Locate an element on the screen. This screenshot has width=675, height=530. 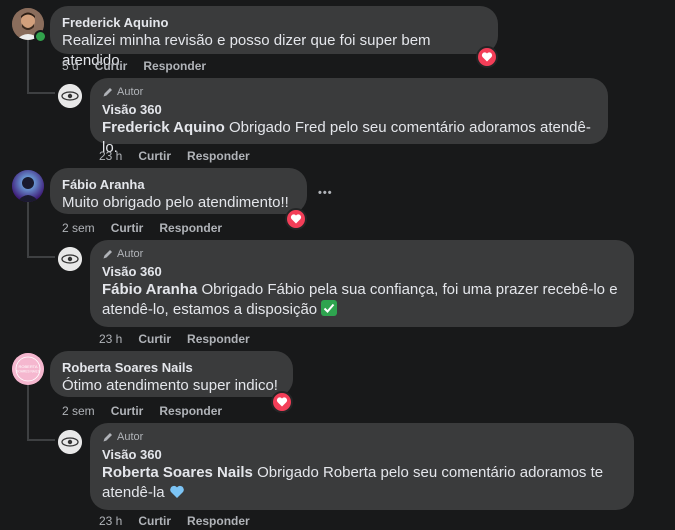
comment-text: Ótimo atendimento super indico! is located at coordinates (170, 385).